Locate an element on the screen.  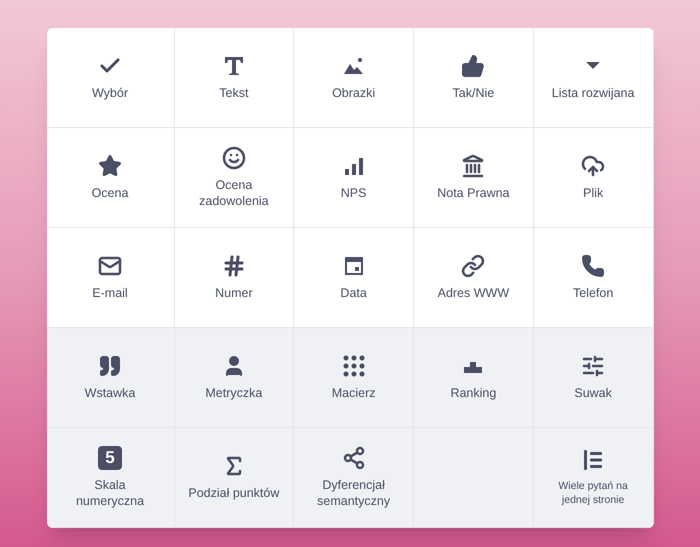
question-type-tile: Telefon is located at coordinates (594, 278).